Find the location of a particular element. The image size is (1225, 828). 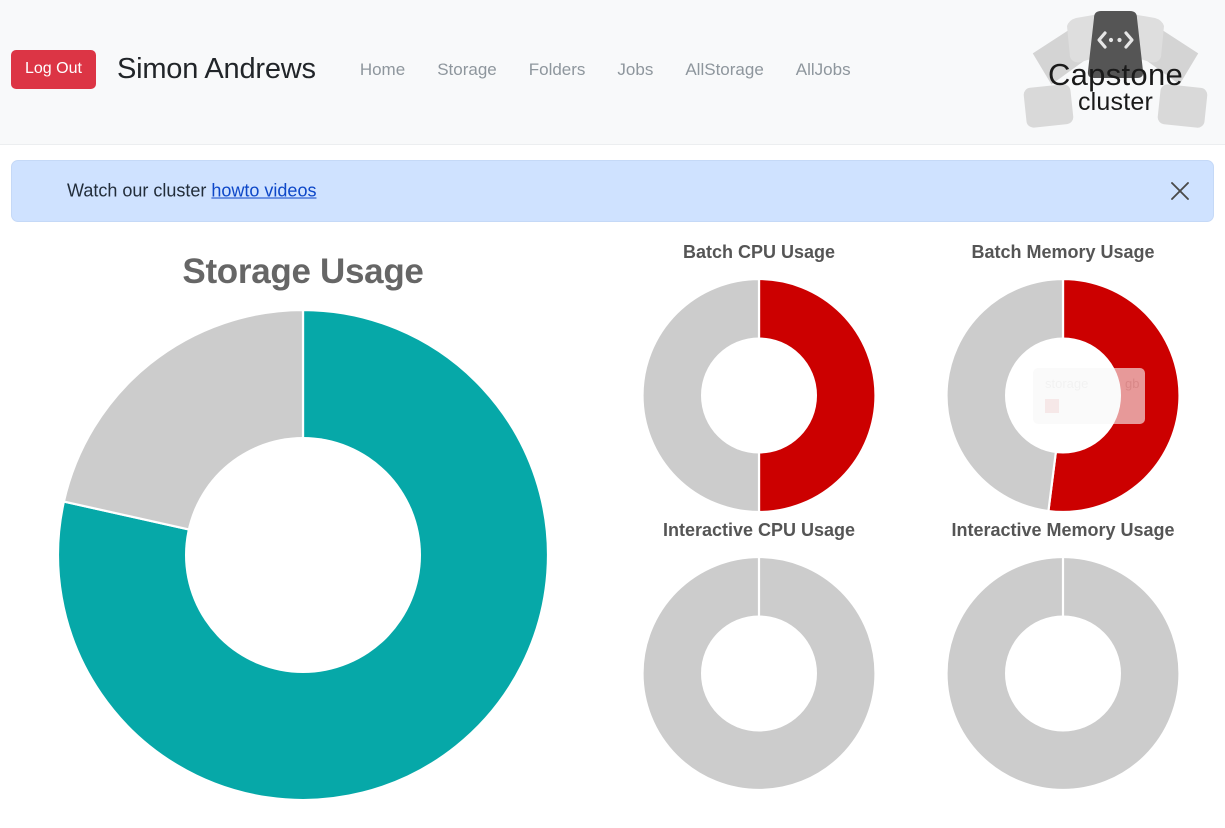

batch-memory-donut-svg is located at coordinates (1063, 395).